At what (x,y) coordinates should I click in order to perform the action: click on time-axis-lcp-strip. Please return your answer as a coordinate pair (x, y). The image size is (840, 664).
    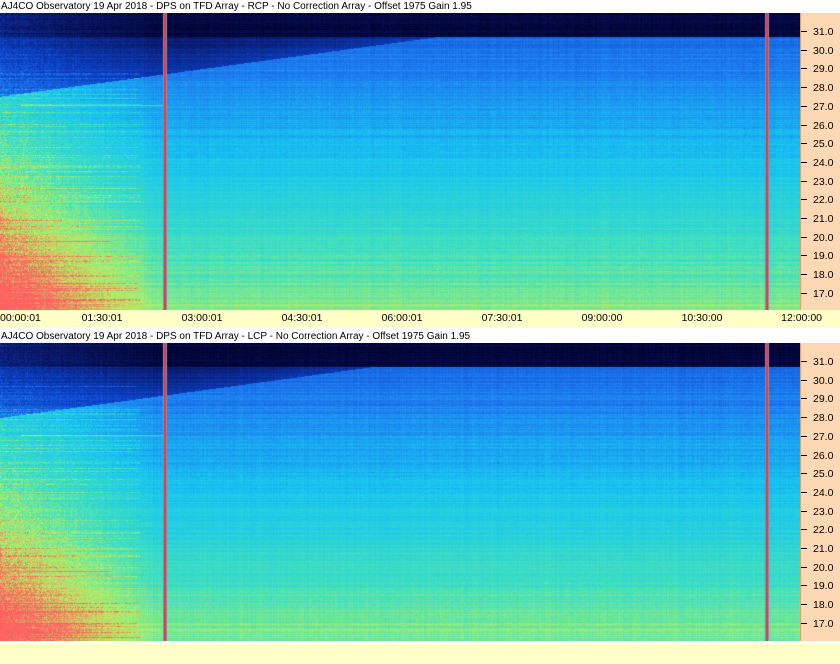
    Looking at the image, I should click on (420, 654).